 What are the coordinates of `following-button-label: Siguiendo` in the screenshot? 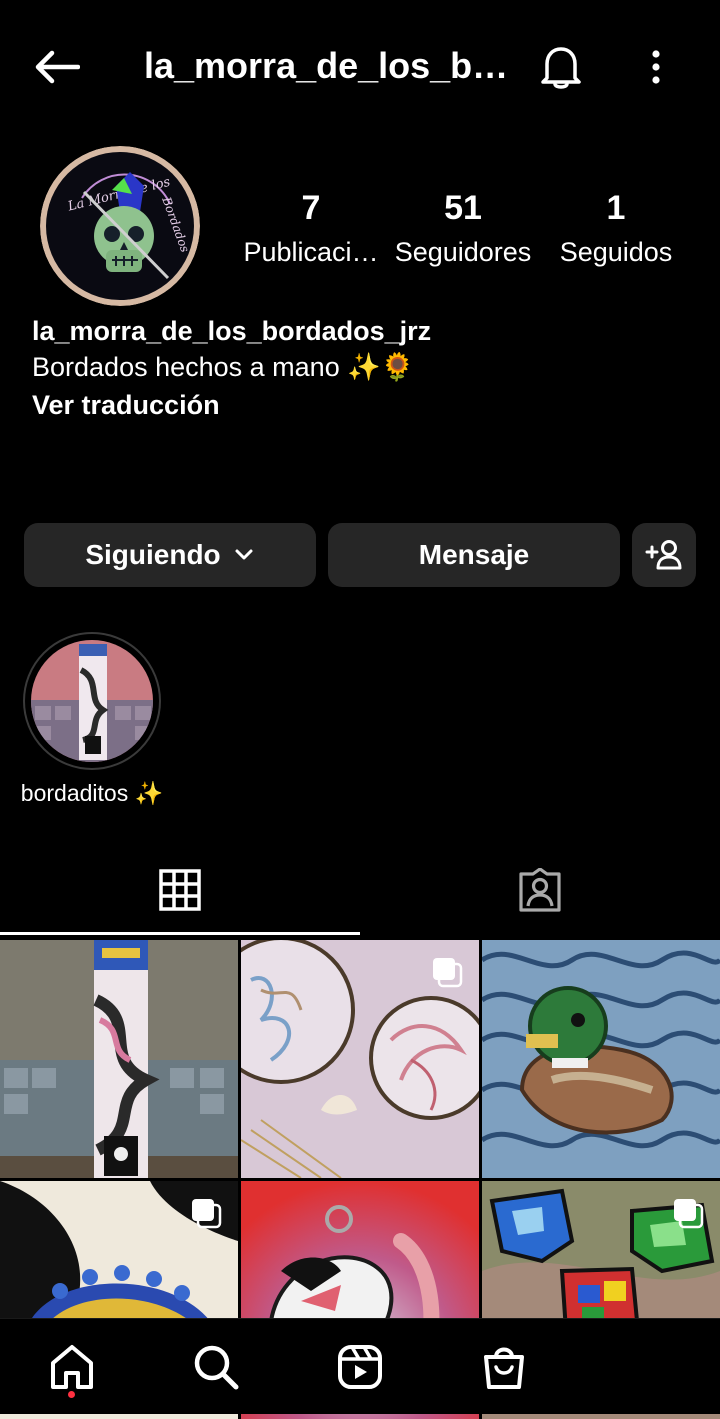 It's located at (153, 554).